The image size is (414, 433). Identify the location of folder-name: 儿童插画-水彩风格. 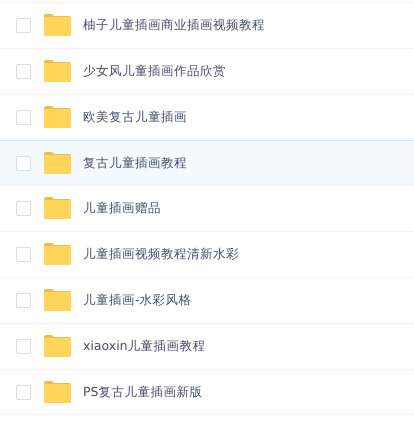
(137, 300).